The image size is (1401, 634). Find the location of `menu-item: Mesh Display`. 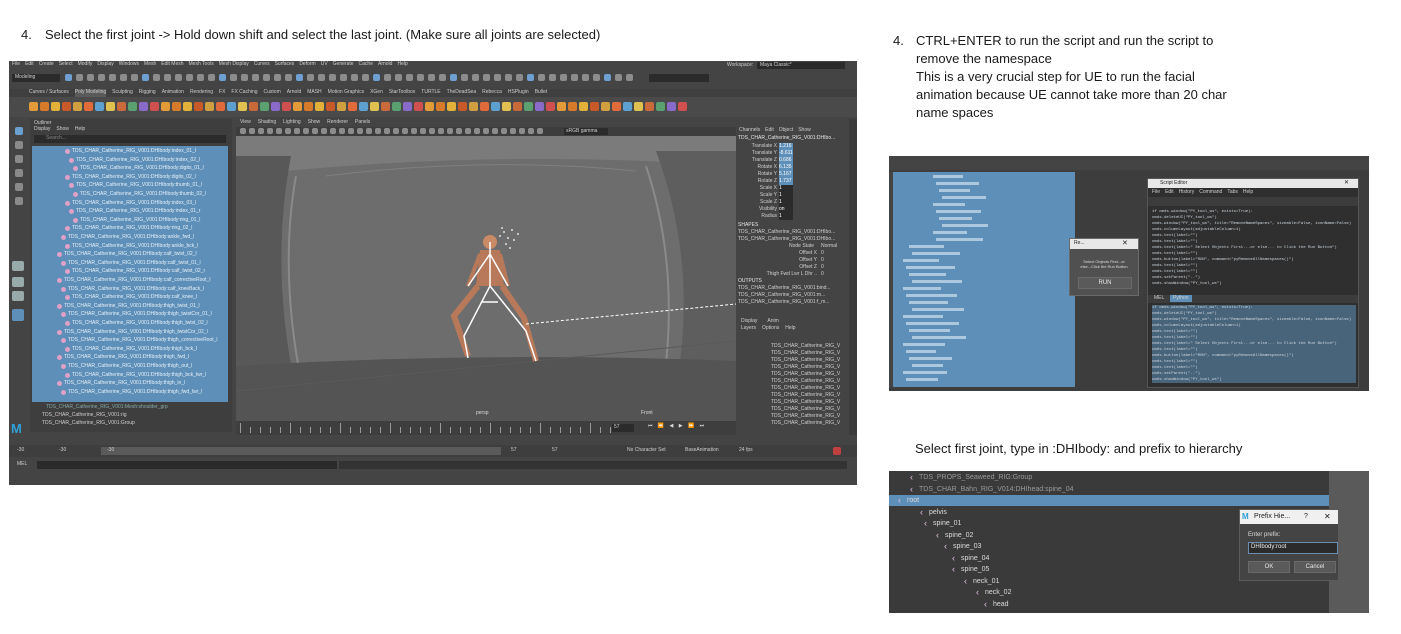

menu-item: Mesh Display is located at coordinates (234, 65).